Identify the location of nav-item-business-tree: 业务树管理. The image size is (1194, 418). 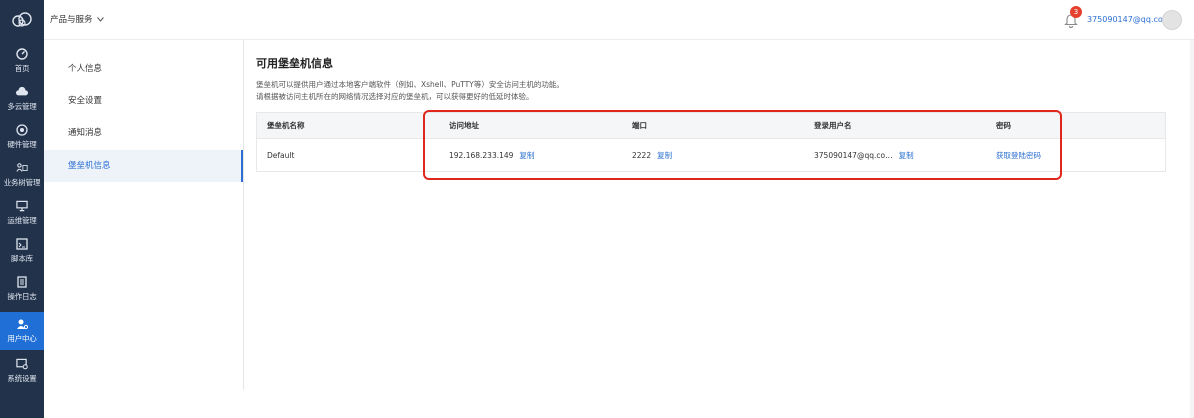
(22, 175).